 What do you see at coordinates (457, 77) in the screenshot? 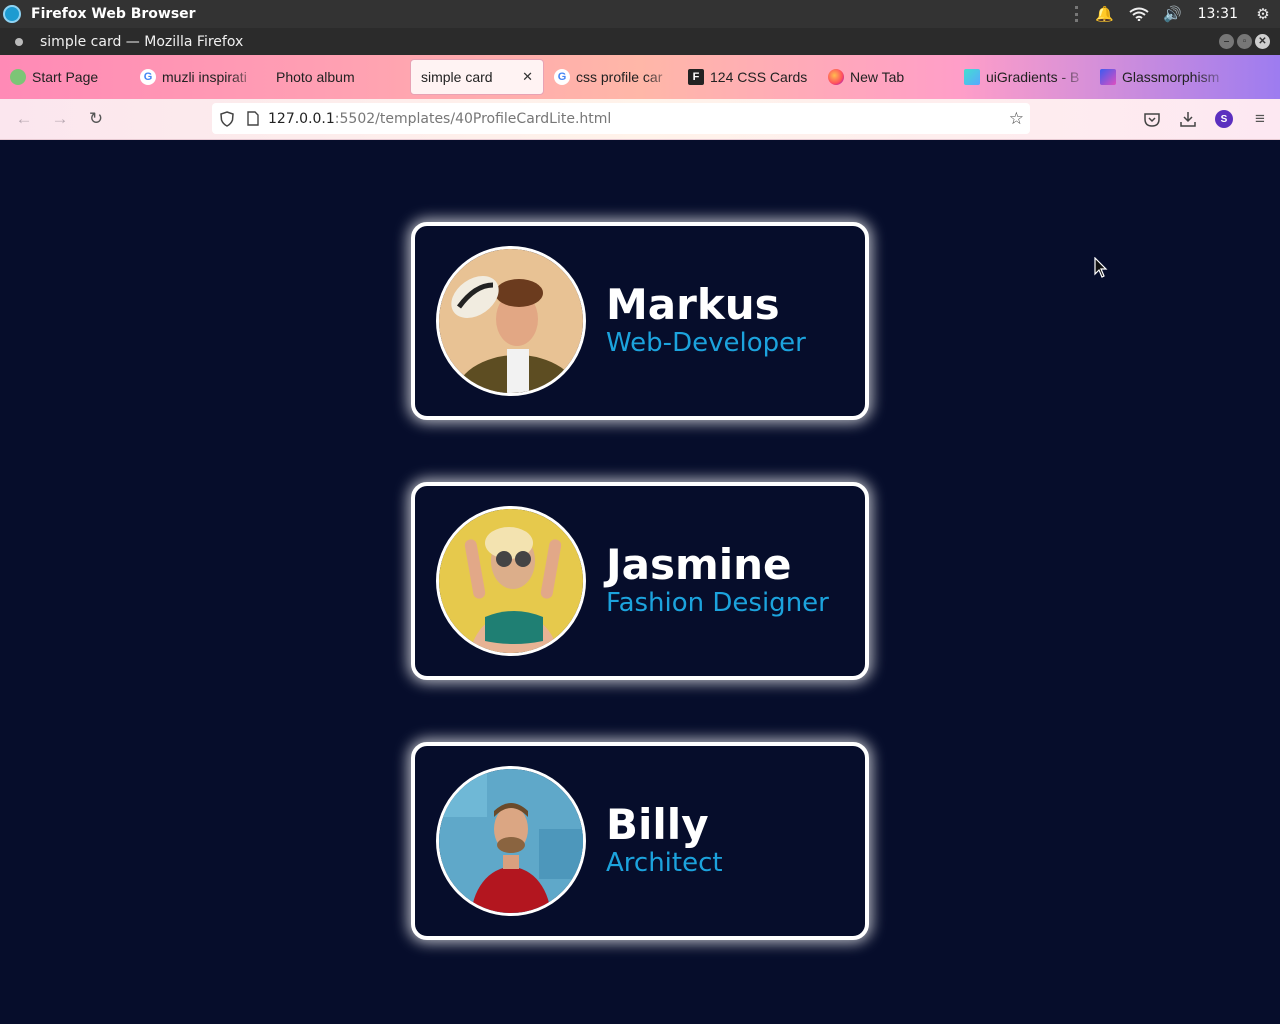
I see `tab-label: simple card` at bounding box center [457, 77].